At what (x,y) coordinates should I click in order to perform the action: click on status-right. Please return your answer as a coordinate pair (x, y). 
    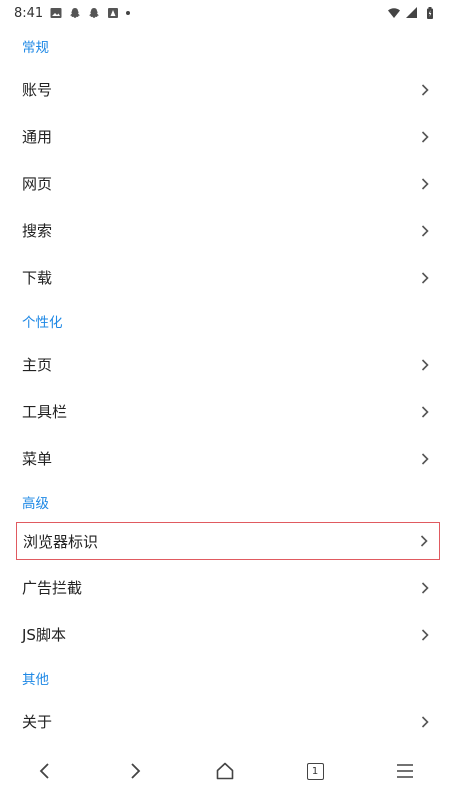
    Looking at the image, I should click on (412, 13).